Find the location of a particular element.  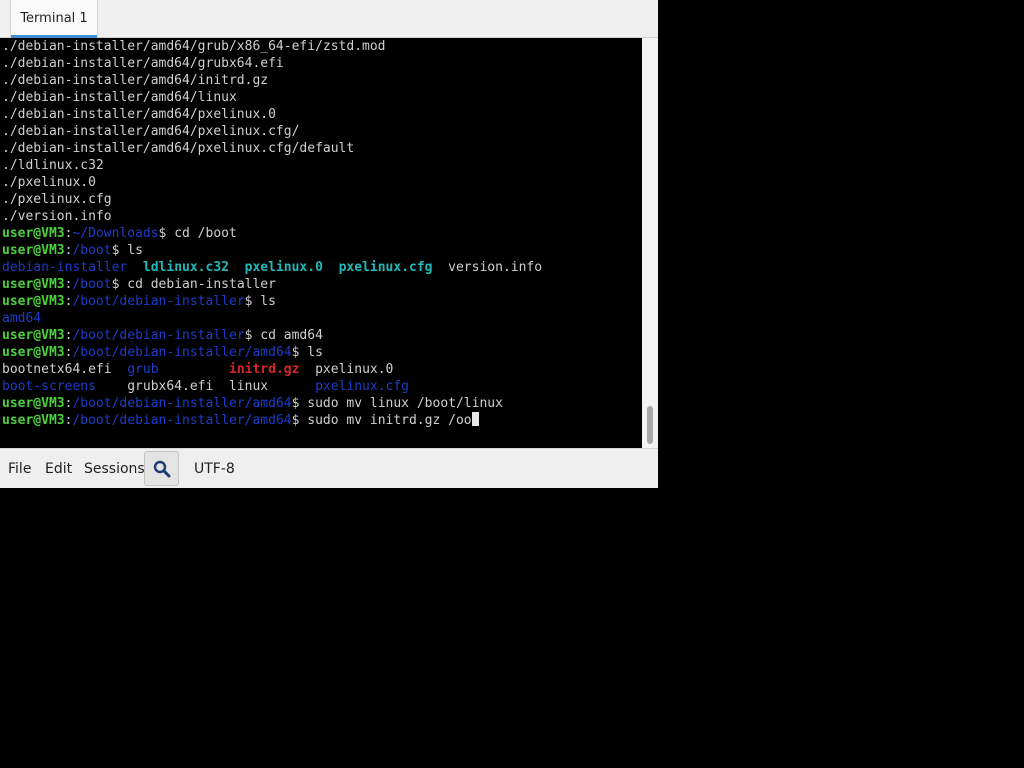

ls-entry: grubx64.efi linux is located at coordinates (205, 386).